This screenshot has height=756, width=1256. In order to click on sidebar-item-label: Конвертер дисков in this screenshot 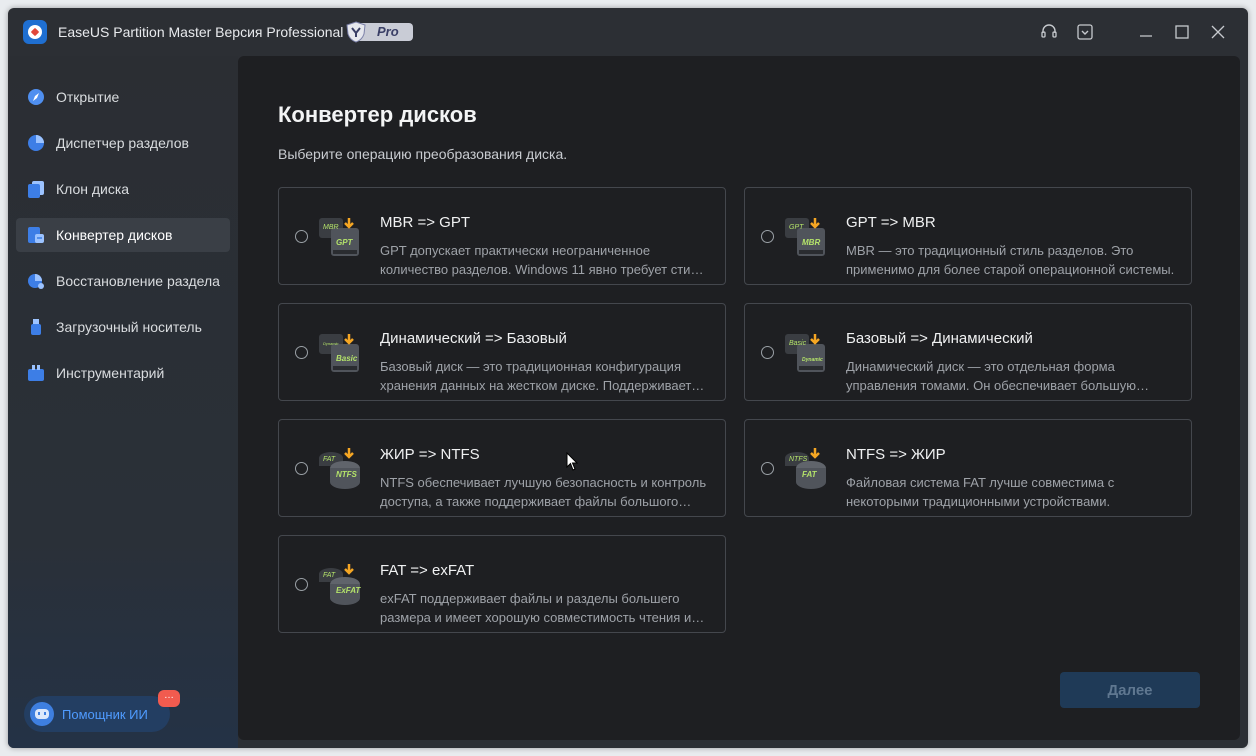, I will do `click(114, 235)`.